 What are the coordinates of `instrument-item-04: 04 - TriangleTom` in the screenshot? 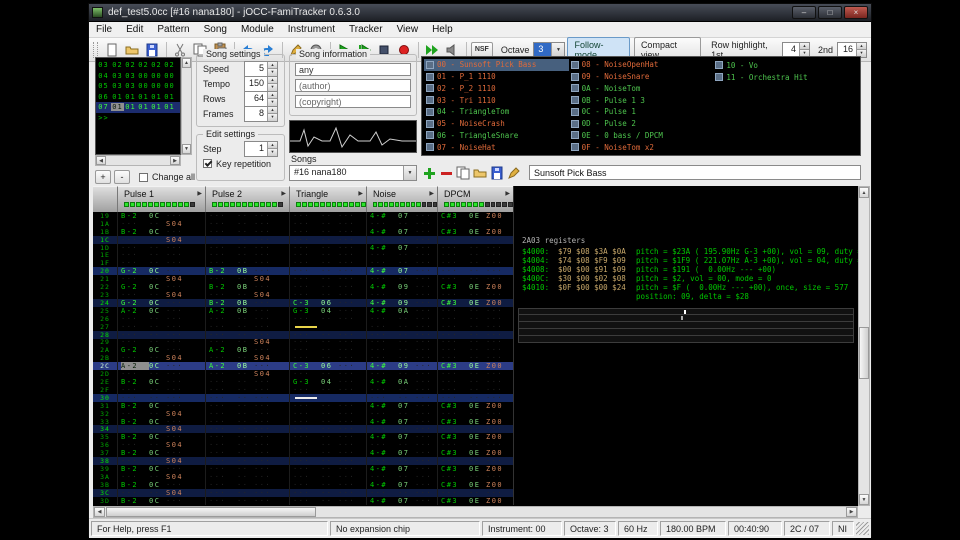 It's located at (496, 112).